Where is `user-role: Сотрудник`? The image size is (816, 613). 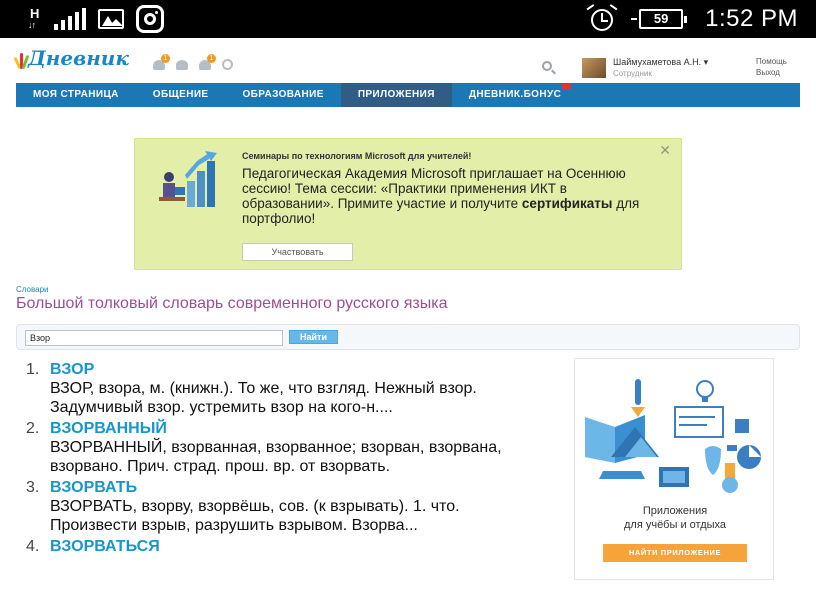
user-role: Сотрудник is located at coordinates (632, 73).